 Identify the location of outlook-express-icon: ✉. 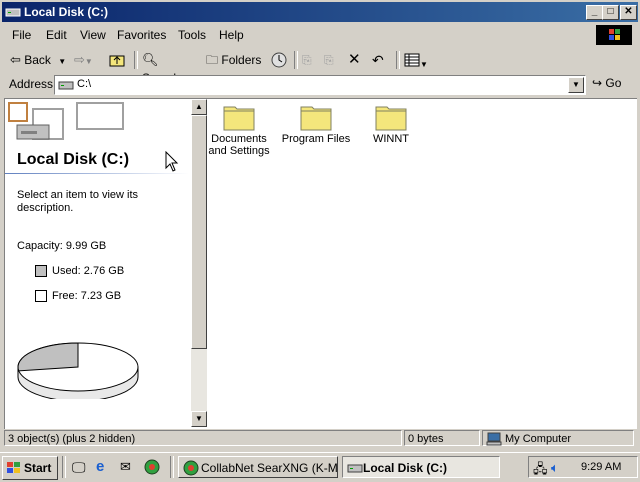
(125, 467).